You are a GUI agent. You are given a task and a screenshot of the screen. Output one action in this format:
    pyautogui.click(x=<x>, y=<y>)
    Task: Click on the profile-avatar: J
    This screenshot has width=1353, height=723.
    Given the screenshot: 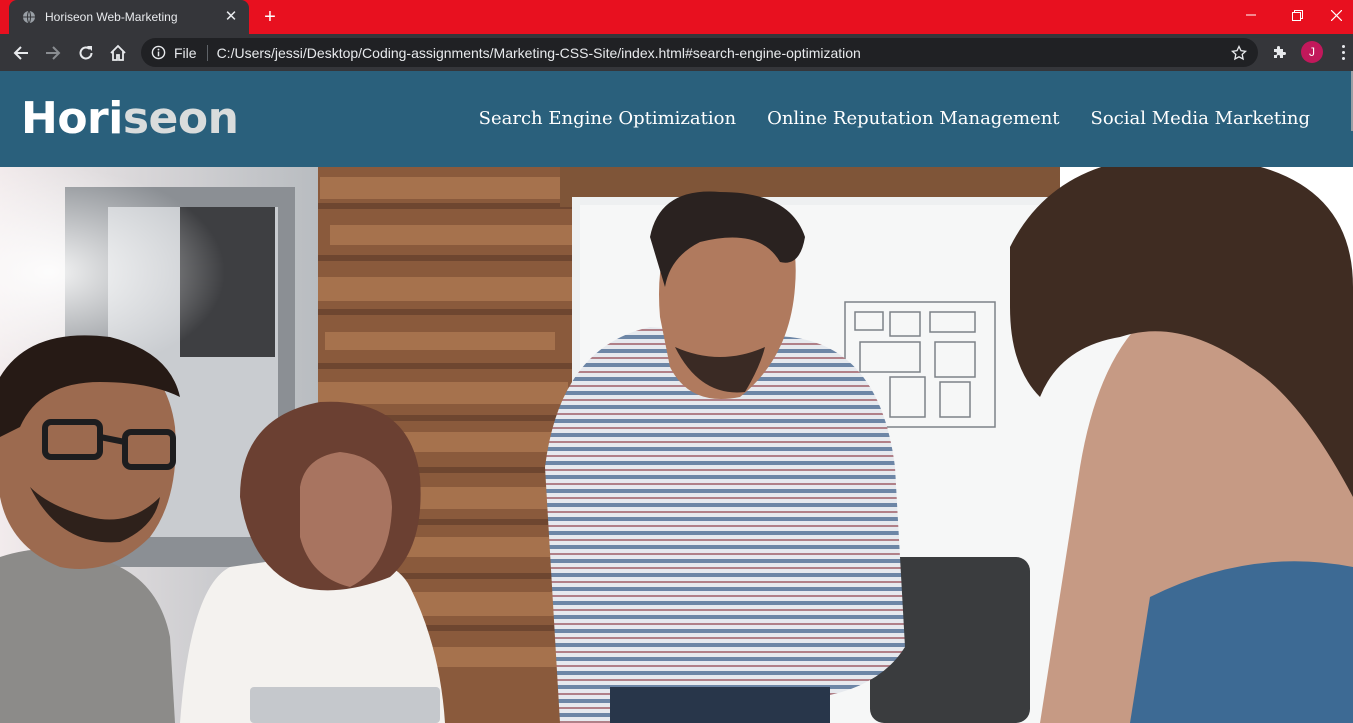 What is the action you would take?
    pyautogui.click(x=1312, y=52)
    